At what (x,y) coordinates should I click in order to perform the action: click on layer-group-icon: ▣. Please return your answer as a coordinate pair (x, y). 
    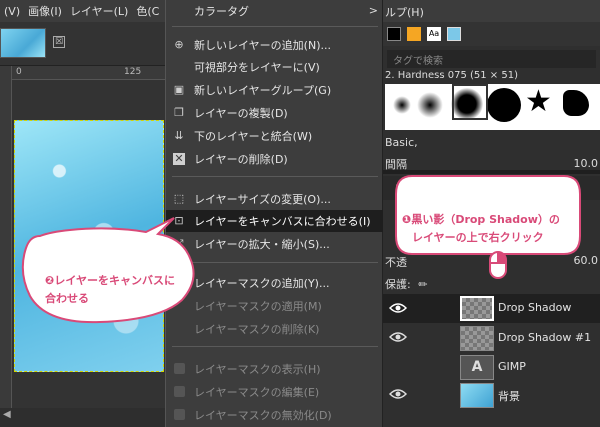
    Looking at the image, I should click on (179, 89).